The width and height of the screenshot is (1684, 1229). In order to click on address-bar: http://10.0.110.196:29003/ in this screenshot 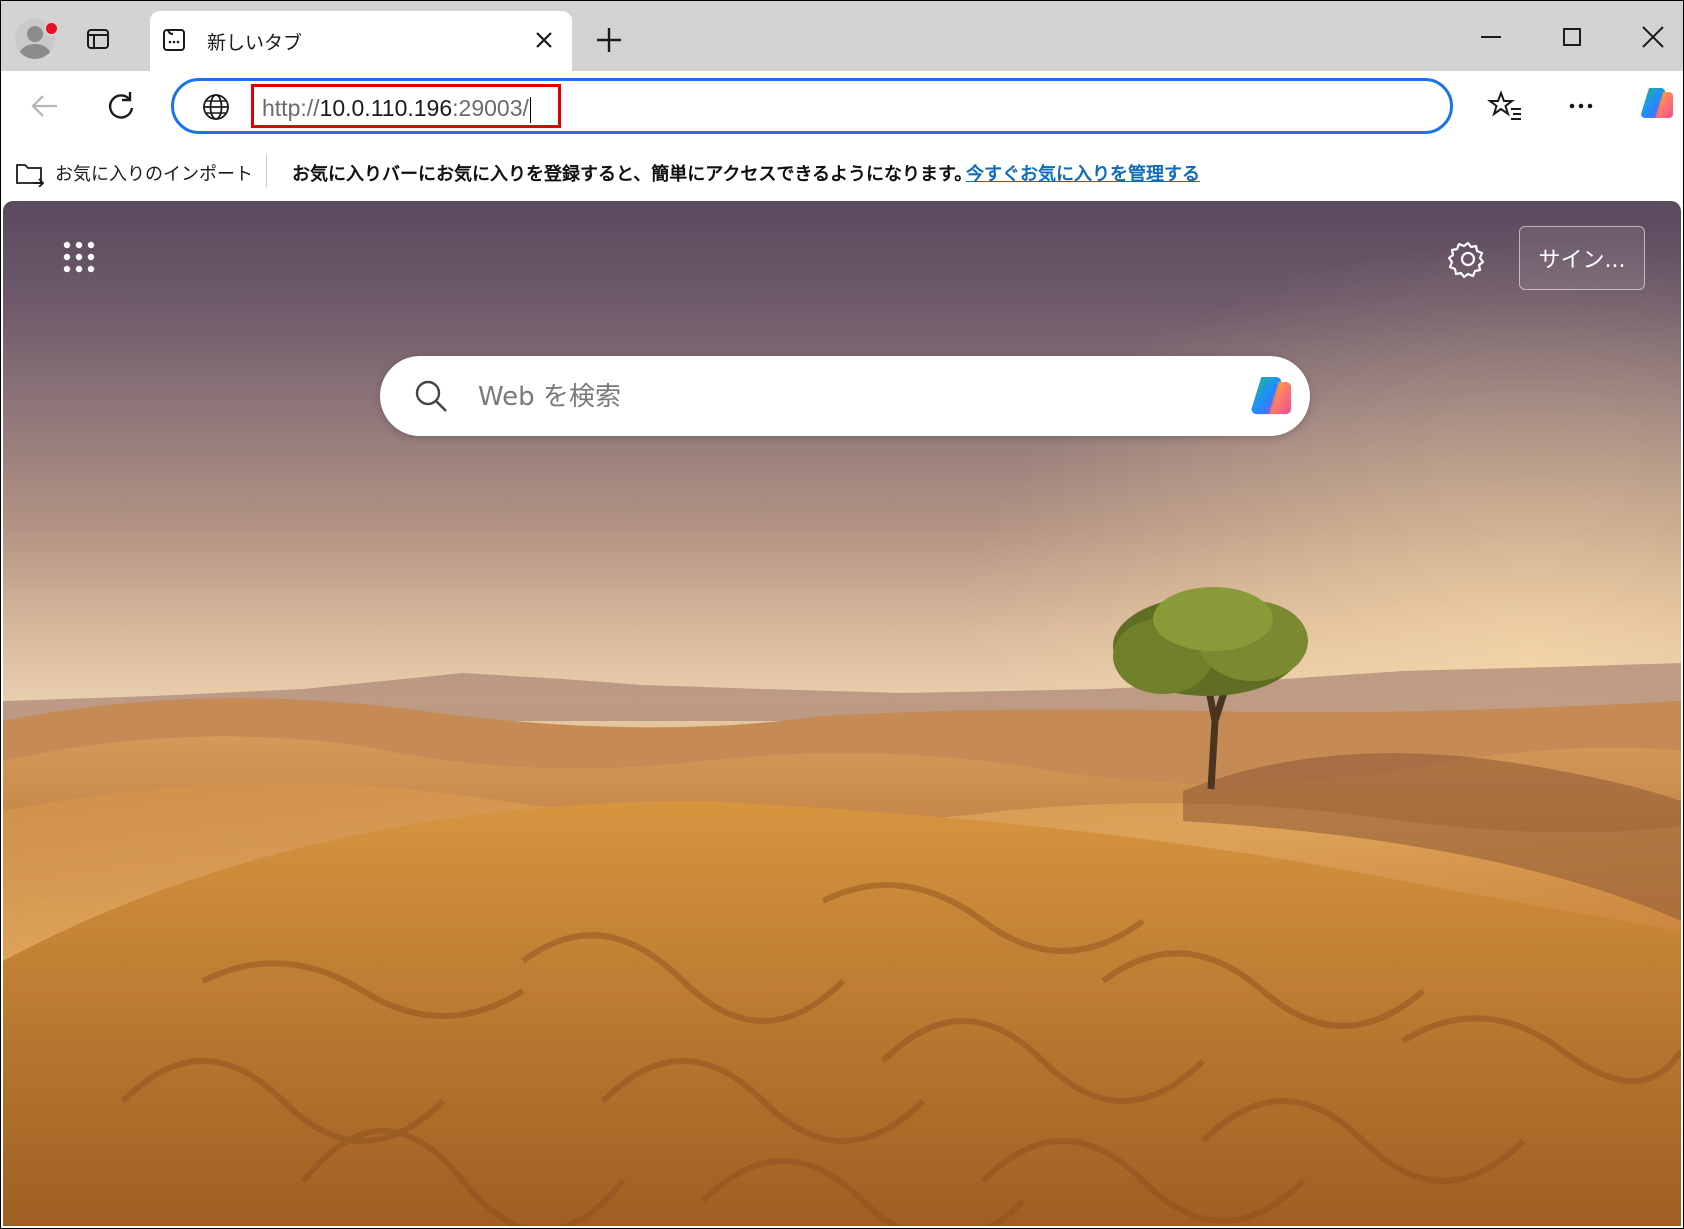, I will do `click(812, 106)`.